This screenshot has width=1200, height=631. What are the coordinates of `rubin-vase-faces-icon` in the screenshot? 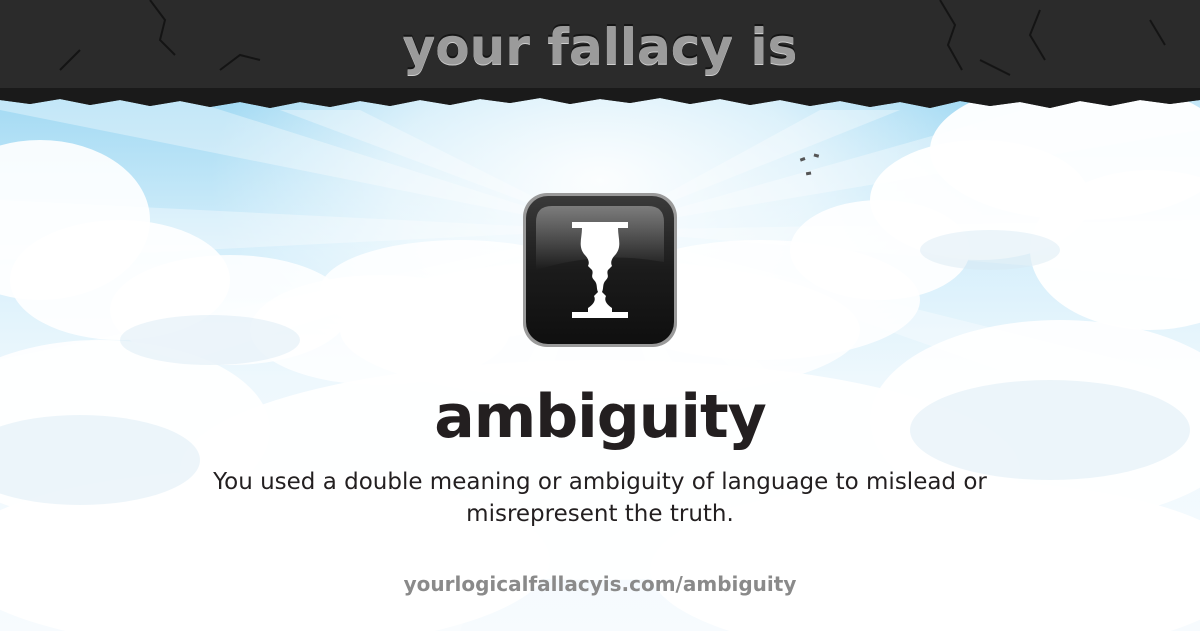 It's located at (600, 270).